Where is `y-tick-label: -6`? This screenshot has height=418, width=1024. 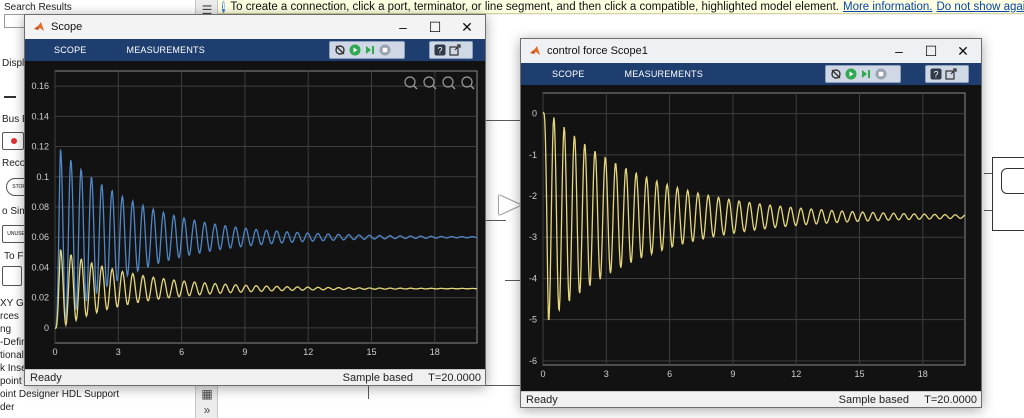 y-tick-label: -6 is located at coordinates (533, 361).